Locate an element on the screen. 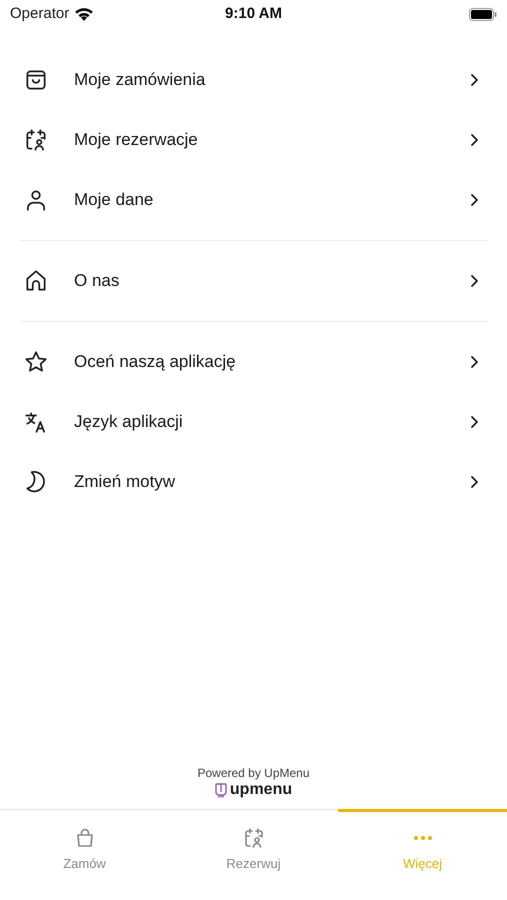  menu-item: Moje rezerwacje is located at coordinates (253, 140).